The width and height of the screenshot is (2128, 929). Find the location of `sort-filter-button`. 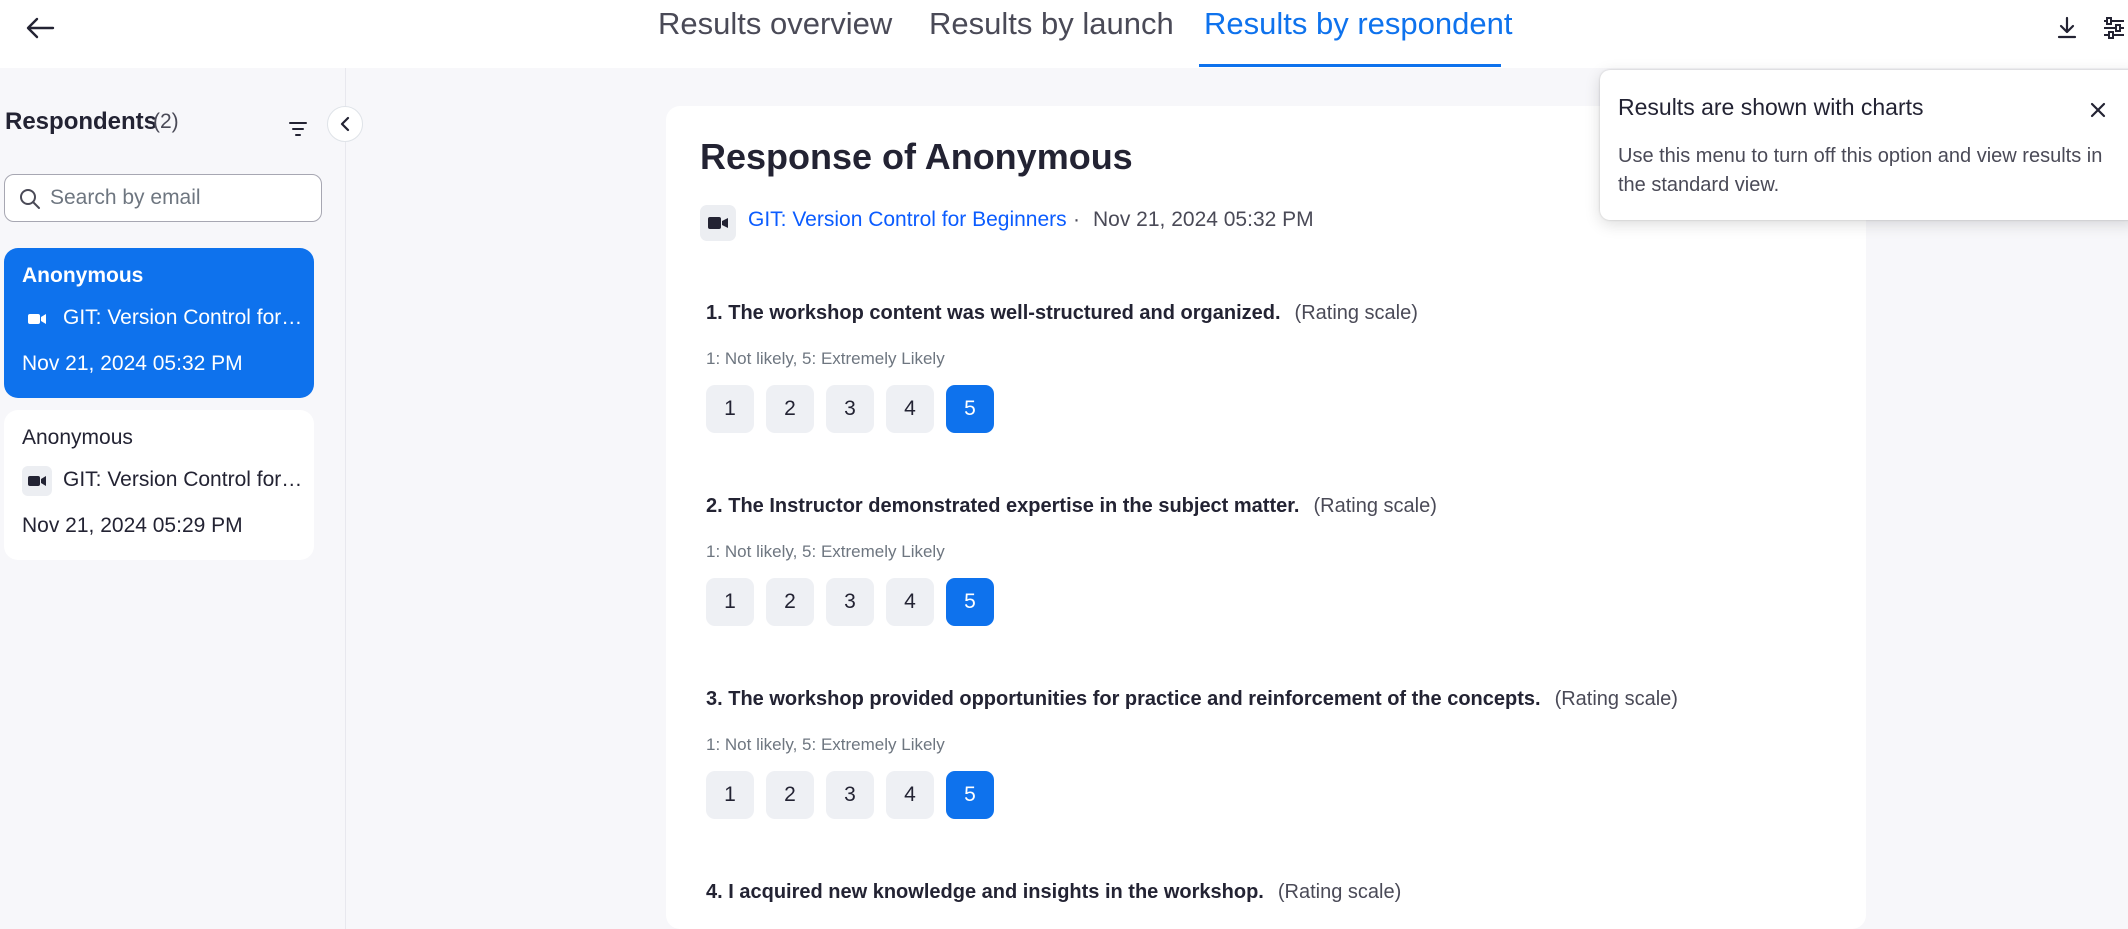

sort-filter-button is located at coordinates (298, 129).